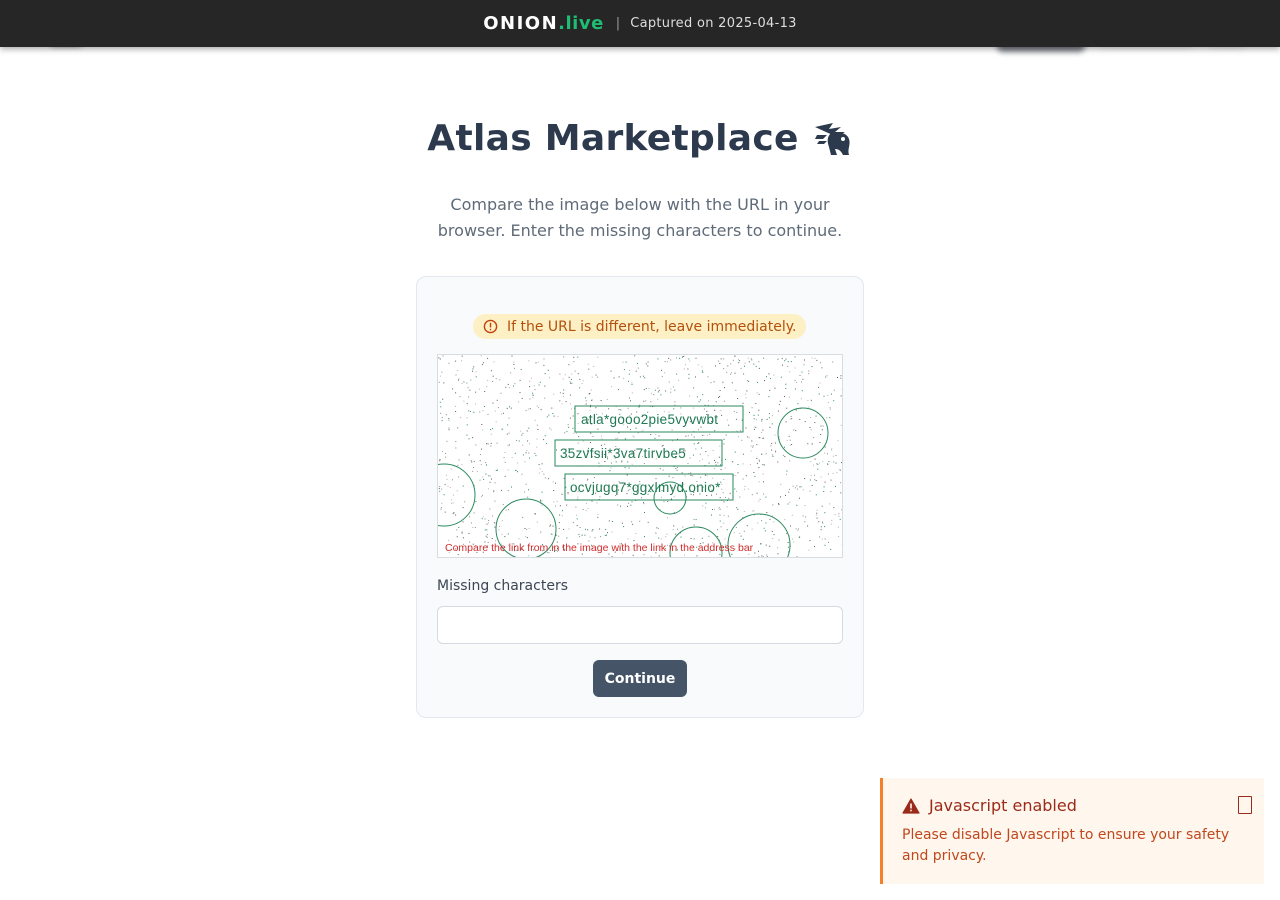 This screenshot has height=900, width=1280. What do you see at coordinates (640, 678) in the screenshot?
I see `continue-button: Continue` at bounding box center [640, 678].